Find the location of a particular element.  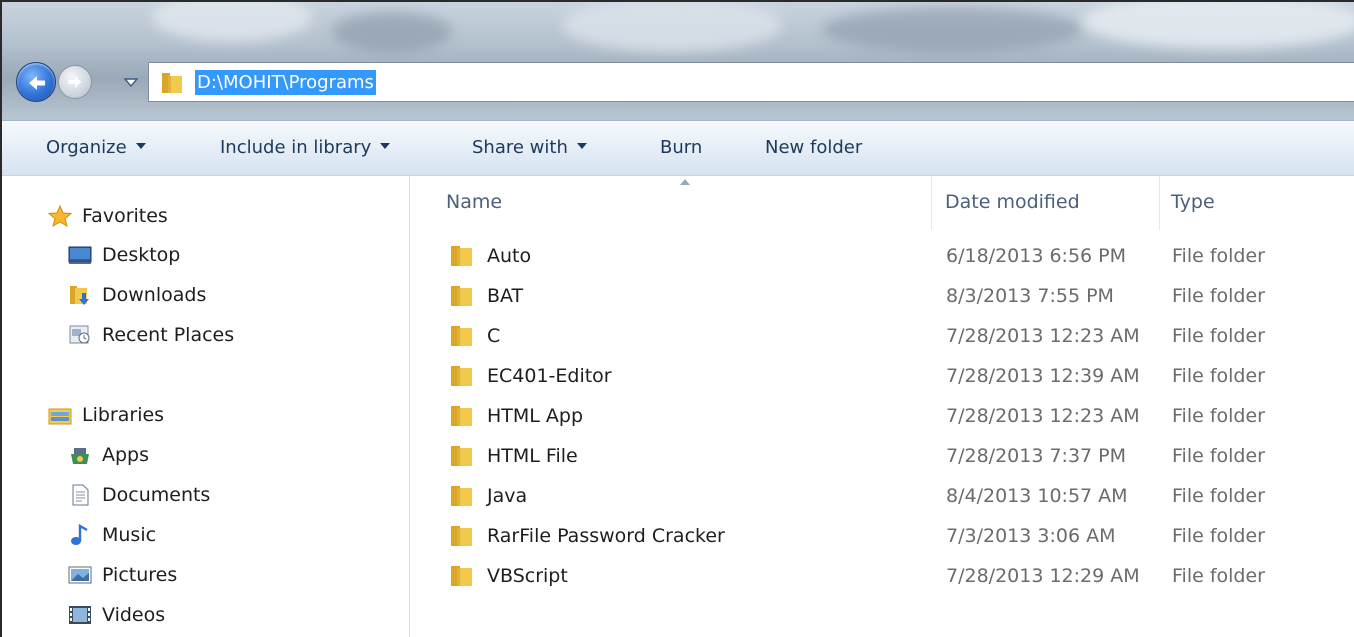

file-name: HTML File is located at coordinates (532, 456).